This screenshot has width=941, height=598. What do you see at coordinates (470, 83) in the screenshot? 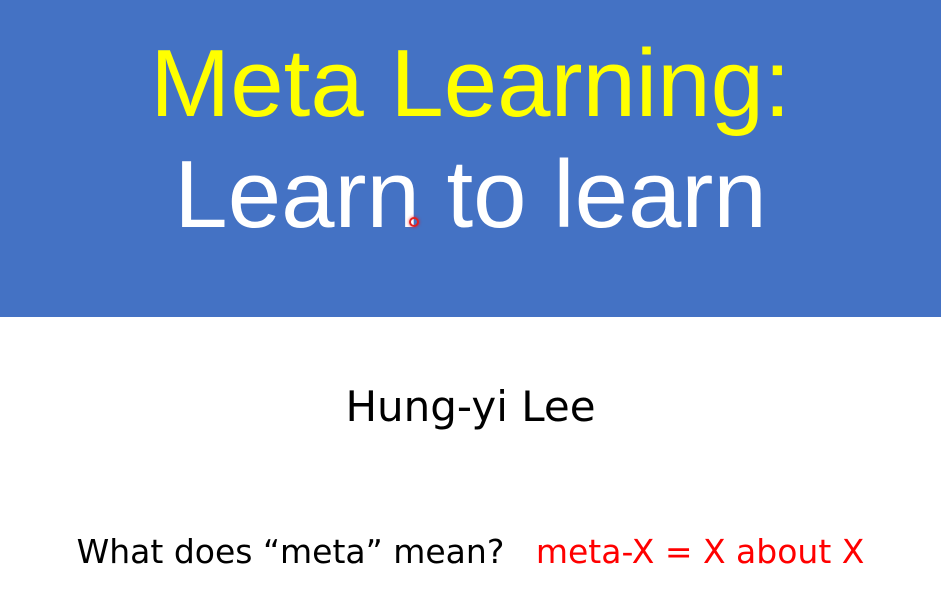
I see `slide-title-line-1: Meta Learning:` at bounding box center [470, 83].